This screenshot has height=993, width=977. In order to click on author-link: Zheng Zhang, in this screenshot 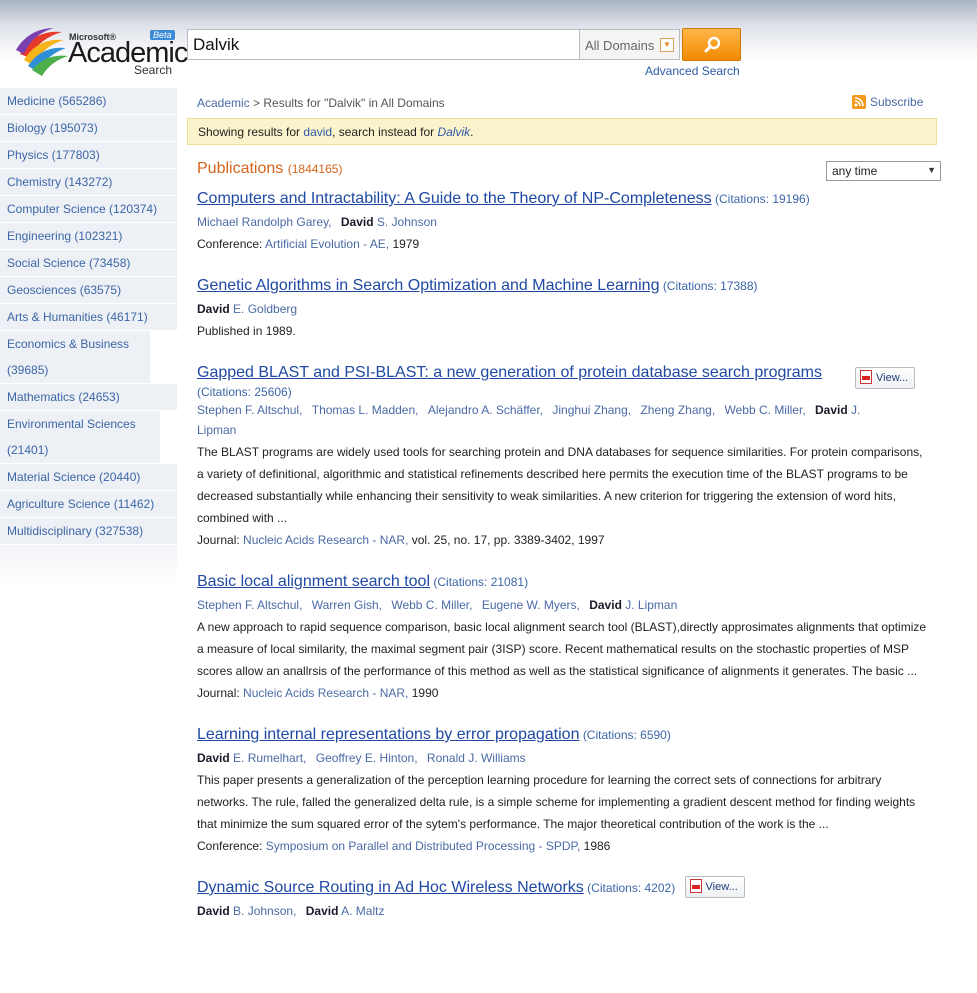, I will do `click(677, 410)`.